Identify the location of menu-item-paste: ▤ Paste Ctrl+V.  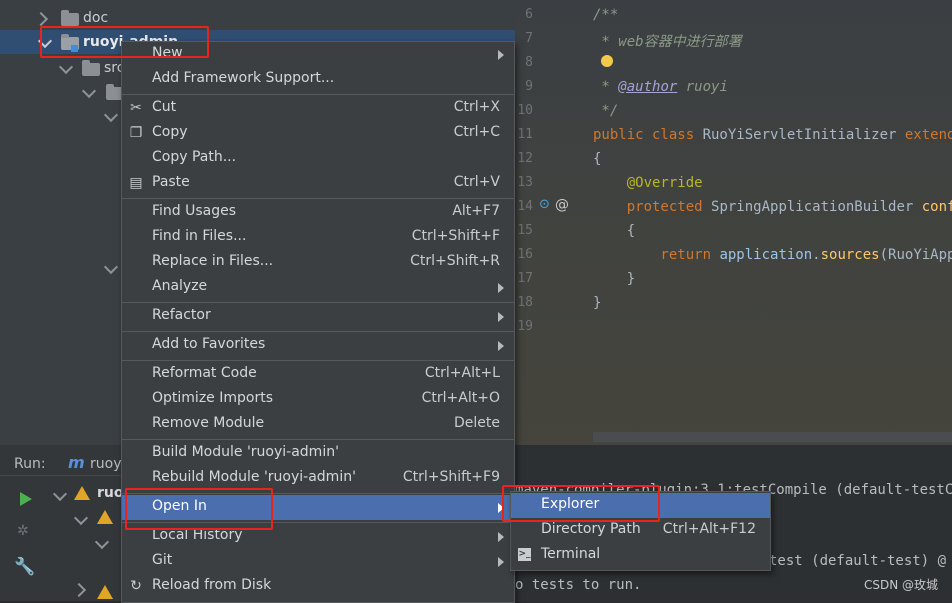
(318, 183).